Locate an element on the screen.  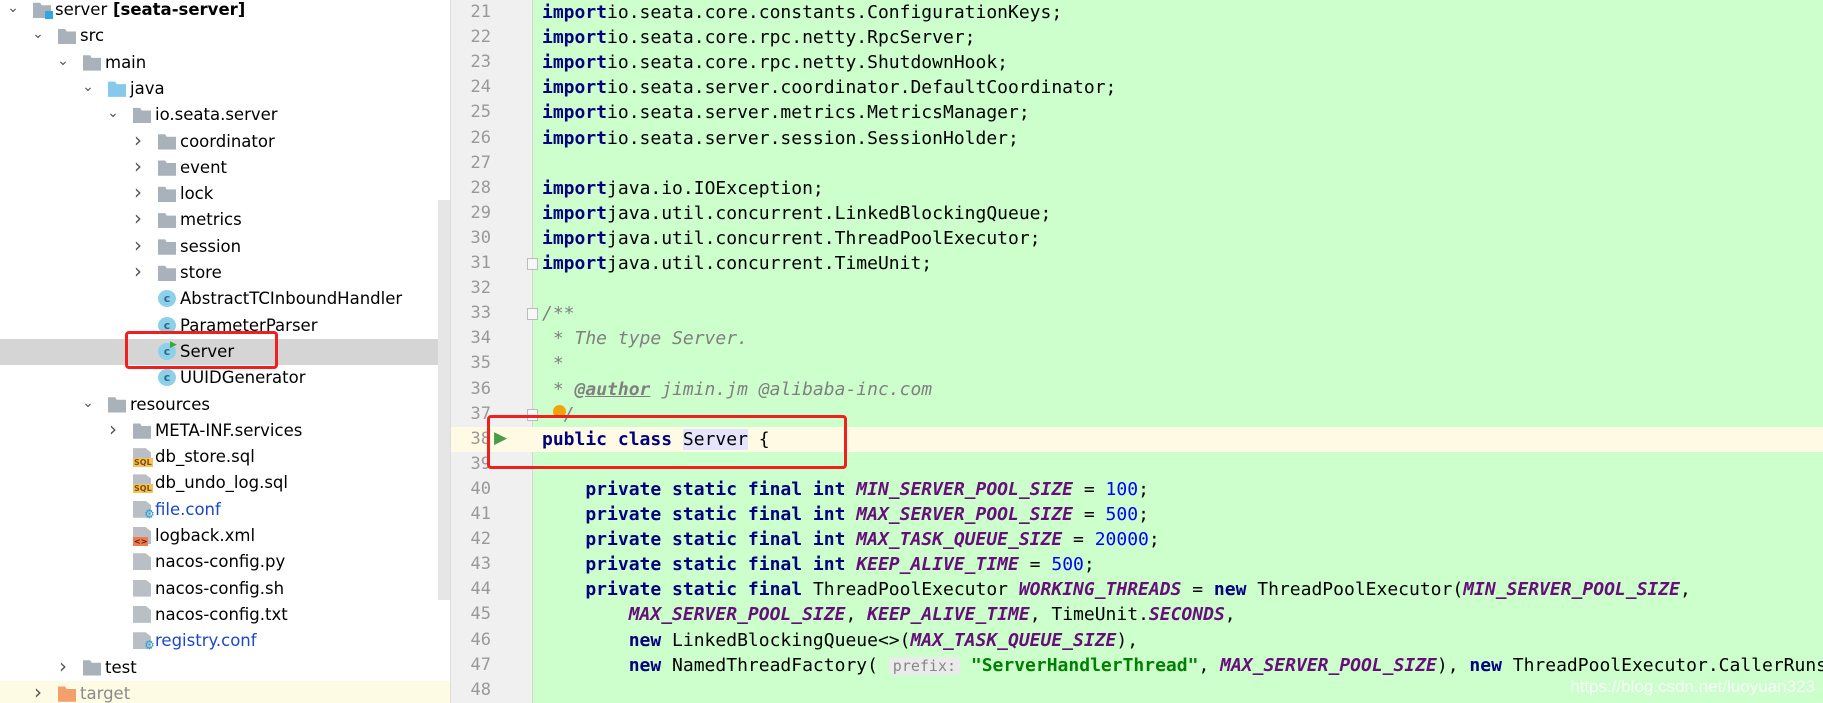
tree-item-java: ⌄ java is located at coordinates (225, 89).